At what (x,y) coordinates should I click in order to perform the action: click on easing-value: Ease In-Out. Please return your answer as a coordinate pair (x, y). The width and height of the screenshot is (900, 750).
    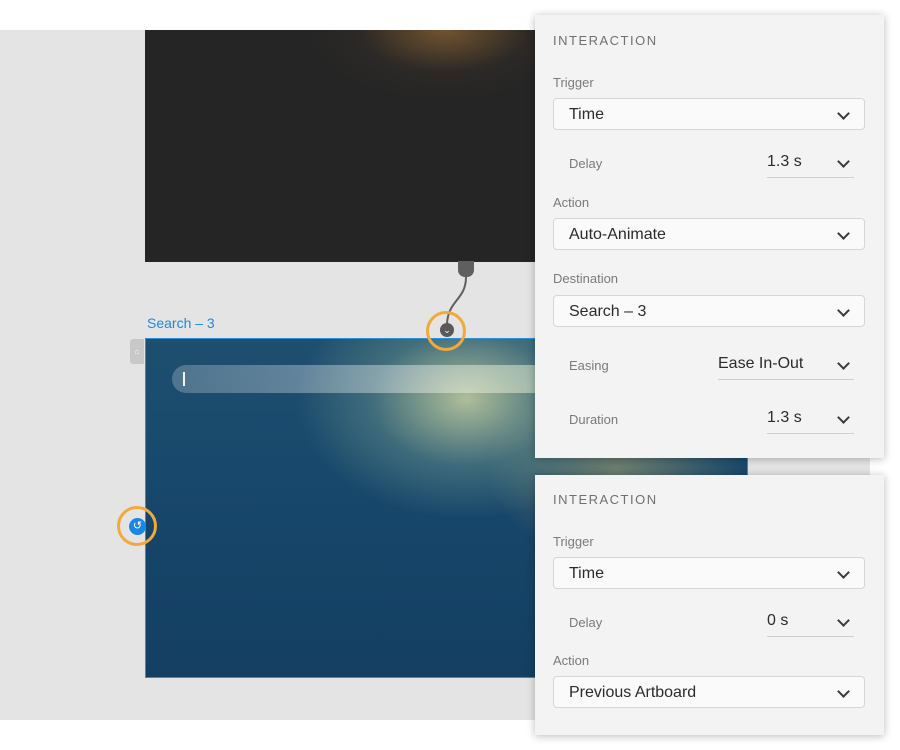
    Looking at the image, I should click on (761, 363).